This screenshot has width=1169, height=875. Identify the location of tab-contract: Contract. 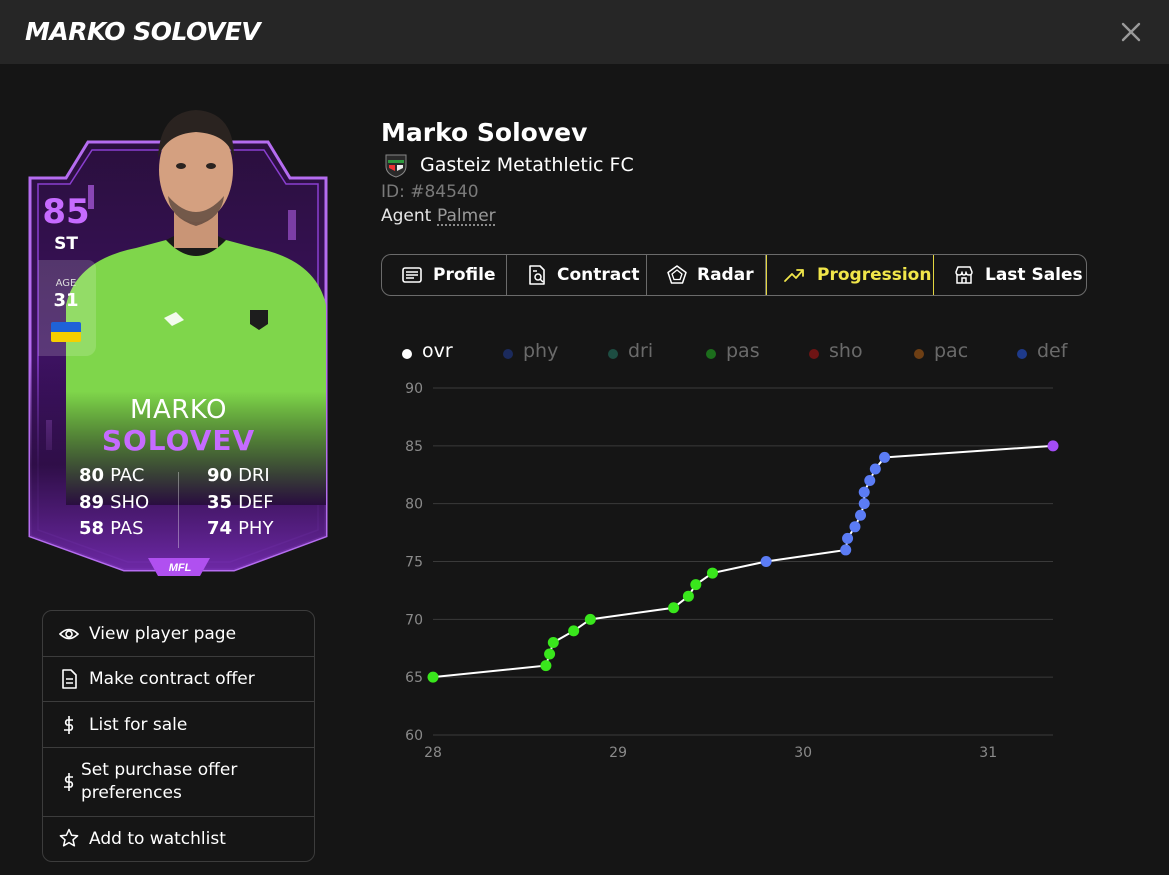
(577, 275).